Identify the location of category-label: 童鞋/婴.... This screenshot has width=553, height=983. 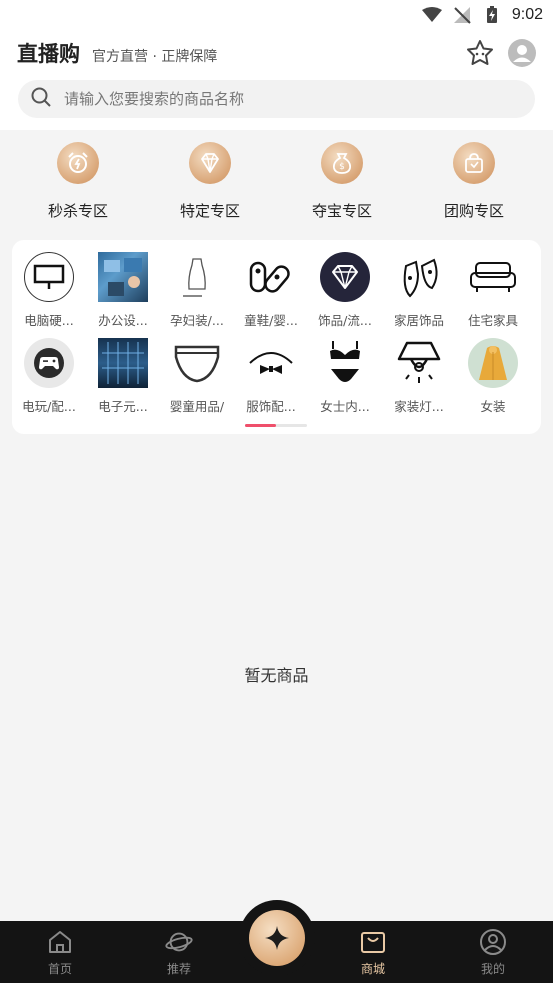
(271, 320).